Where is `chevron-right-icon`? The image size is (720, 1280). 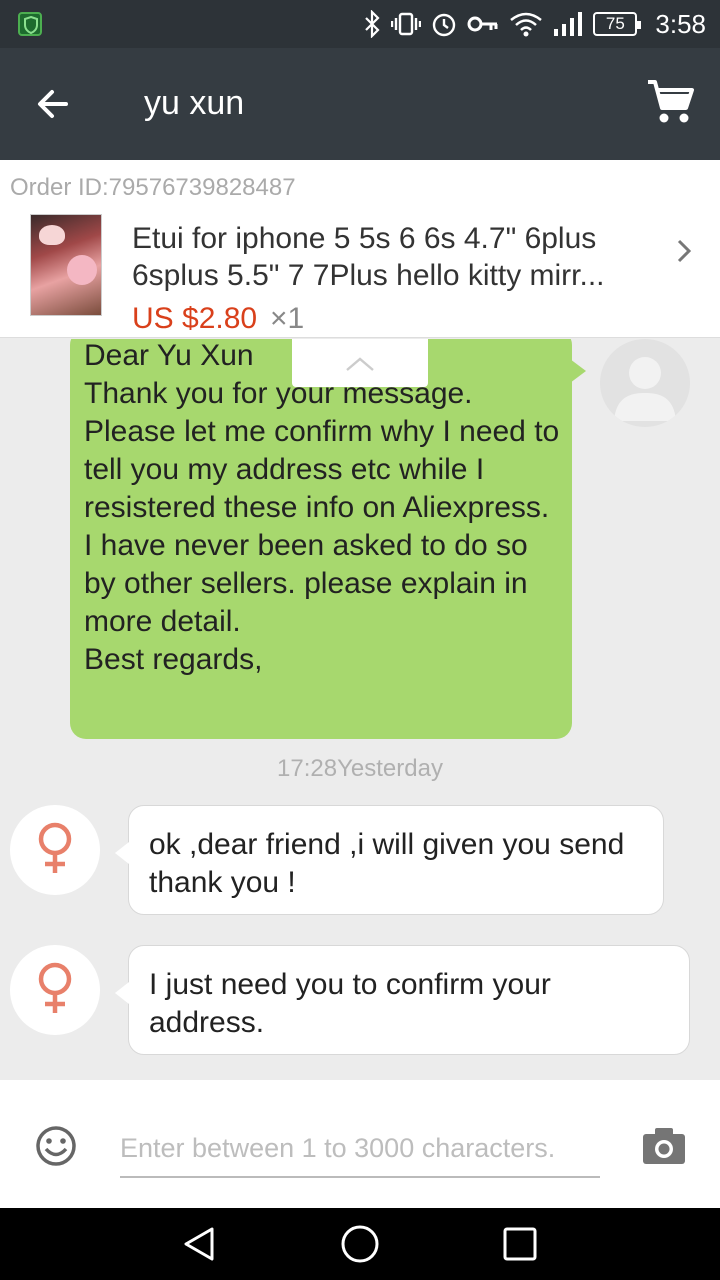 chevron-right-icon is located at coordinates (684, 251).